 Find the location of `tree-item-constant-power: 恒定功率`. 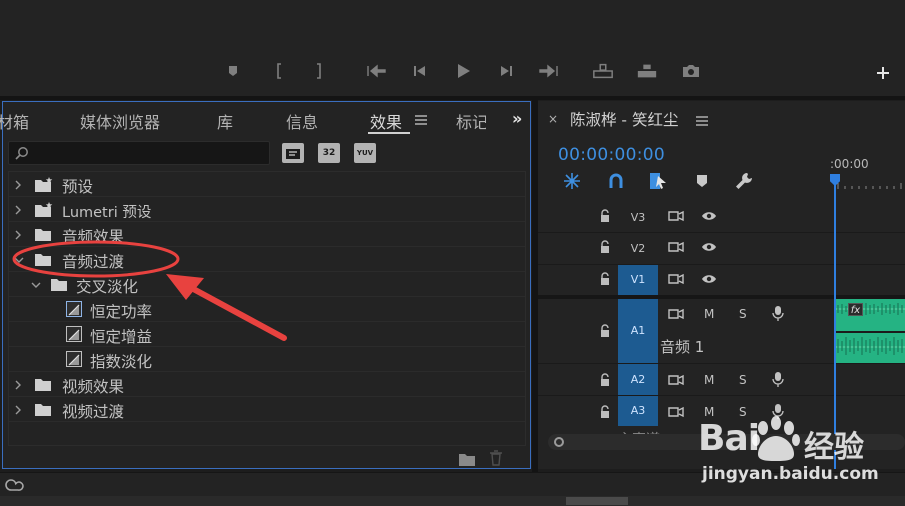

tree-item-constant-power: 恒定功率 is located at coordinates (267, 309).